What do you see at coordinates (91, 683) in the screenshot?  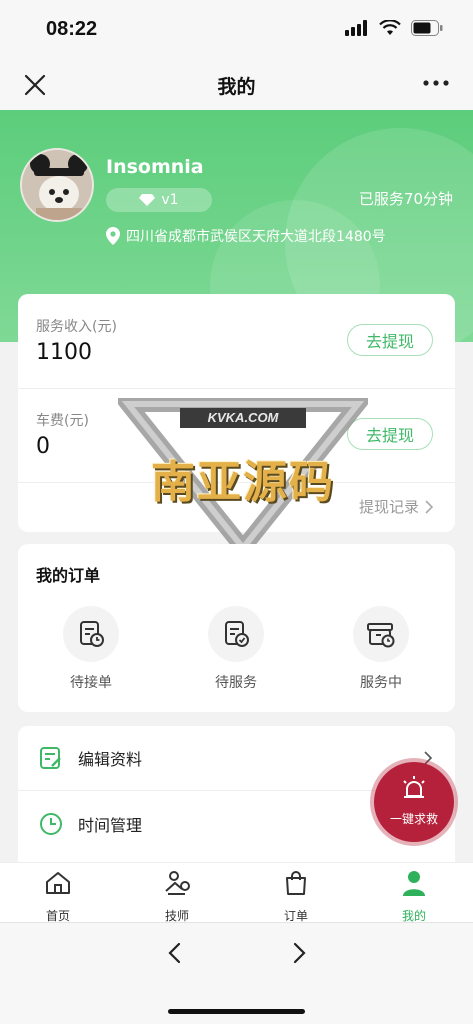 I see `order-label: 待接单` at bounding box center [91, 683].